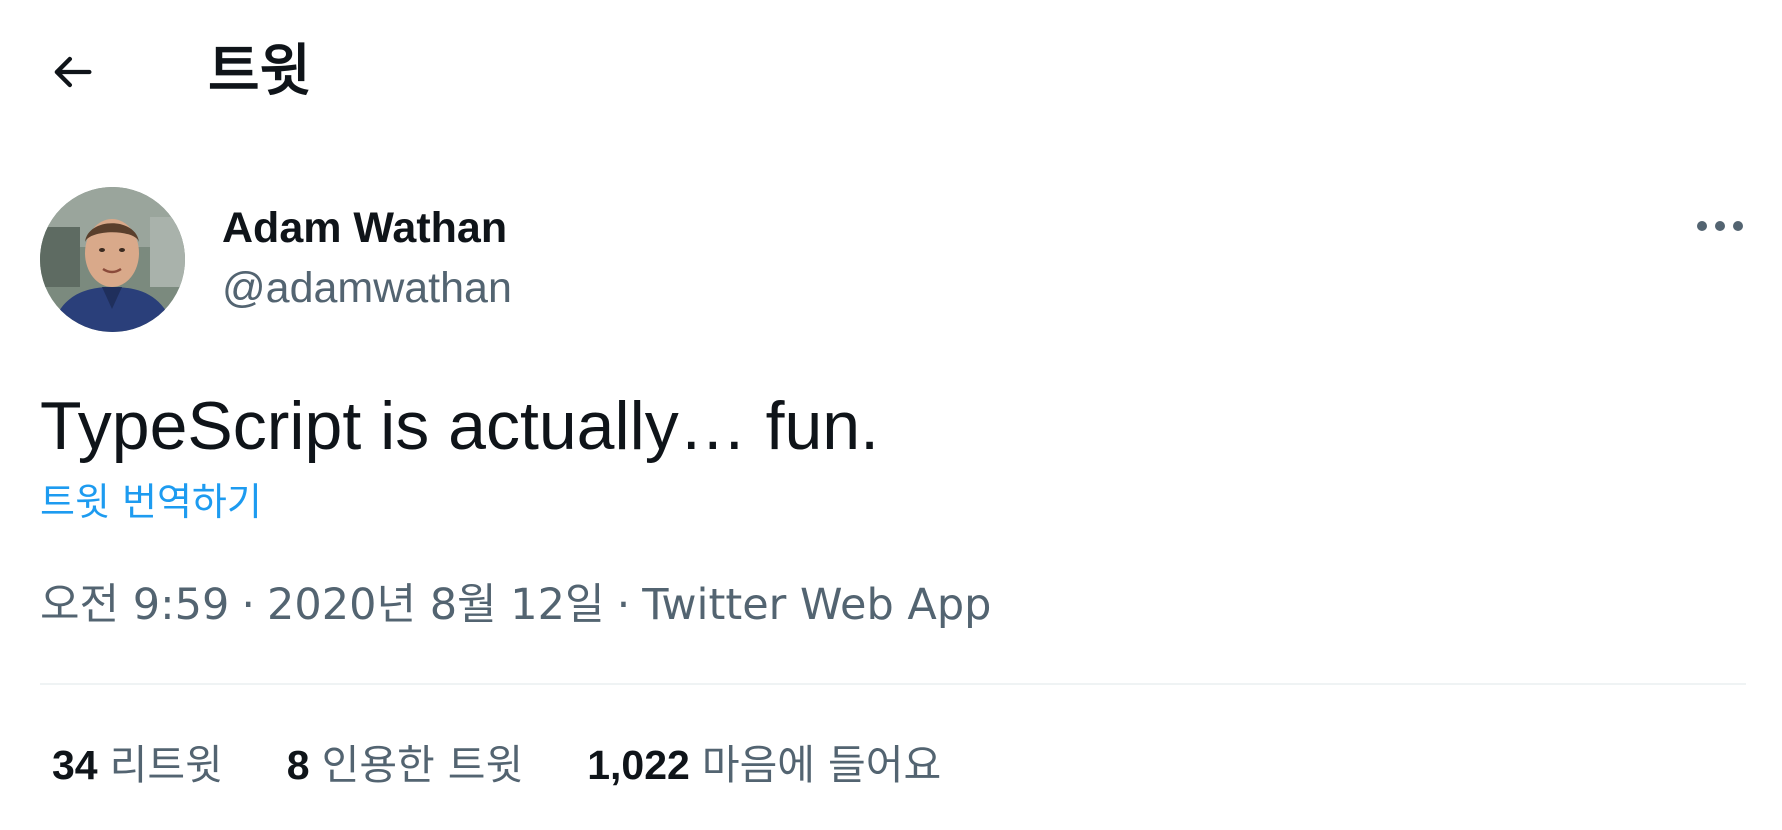  I want to click on avatar-photo, so click(112, 259).